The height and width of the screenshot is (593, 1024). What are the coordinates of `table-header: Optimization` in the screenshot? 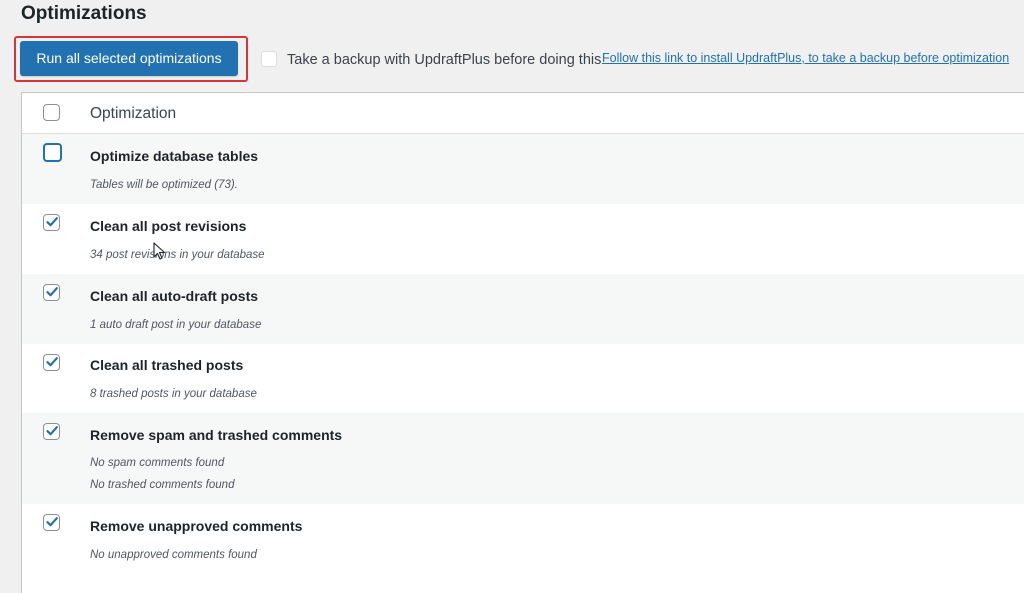 It's located at (523, 113).